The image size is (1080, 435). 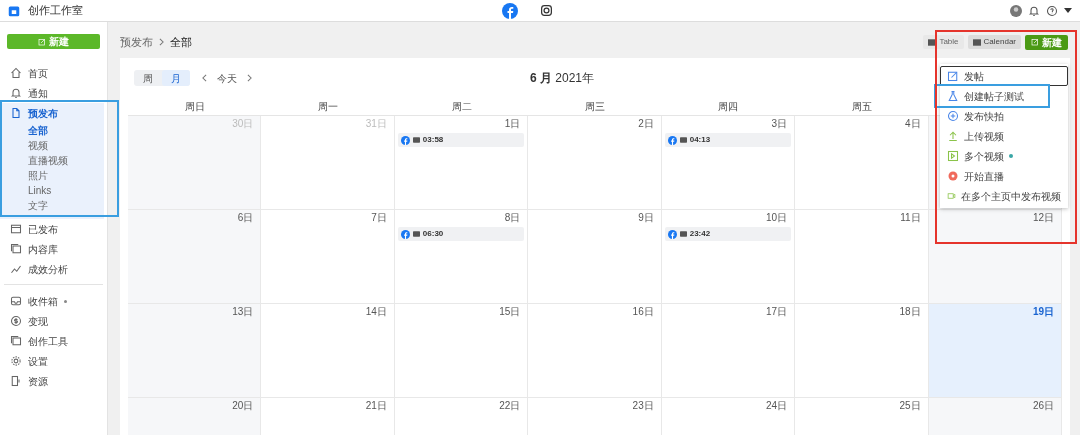 I want to click on instagram-icon, so click(x=546, y=10).